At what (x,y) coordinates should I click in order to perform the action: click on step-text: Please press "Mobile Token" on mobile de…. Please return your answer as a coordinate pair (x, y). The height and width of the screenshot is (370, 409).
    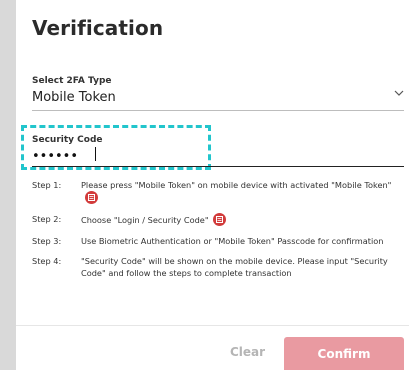
    Looking at the image, I should click on (236, 185).